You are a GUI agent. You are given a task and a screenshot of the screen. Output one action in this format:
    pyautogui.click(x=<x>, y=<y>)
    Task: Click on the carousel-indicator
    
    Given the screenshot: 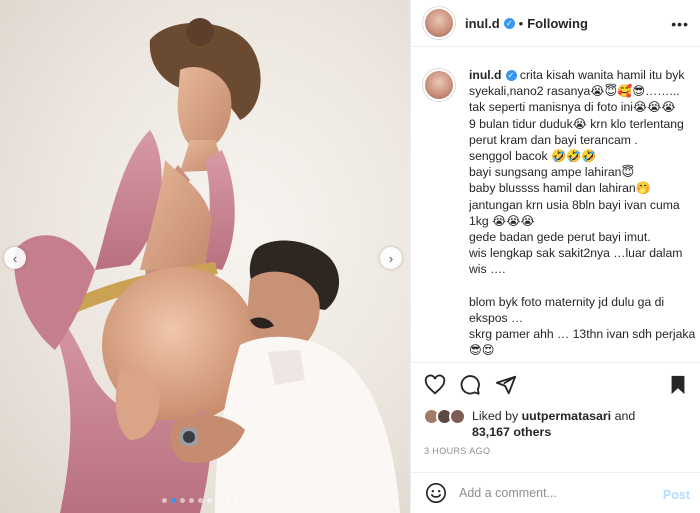 What is the action you would take?
    pyautogui.click(x=205, y=500)
    